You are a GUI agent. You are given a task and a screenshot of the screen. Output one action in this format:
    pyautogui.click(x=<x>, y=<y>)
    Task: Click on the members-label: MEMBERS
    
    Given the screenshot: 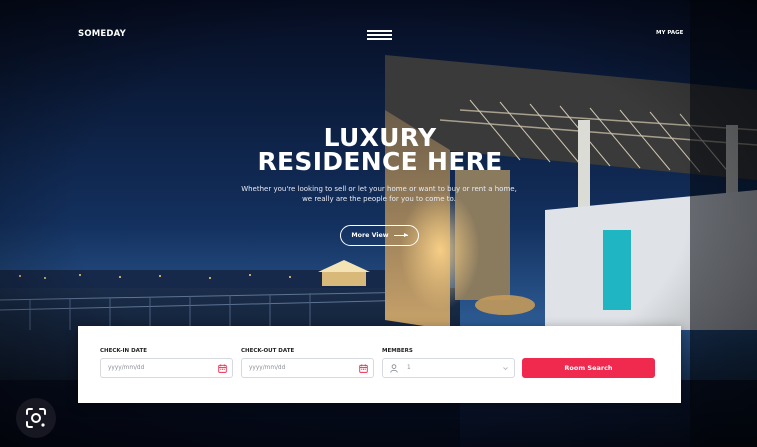 What is the action you would take?
    pyautogui.click(x=397, y=351)
    